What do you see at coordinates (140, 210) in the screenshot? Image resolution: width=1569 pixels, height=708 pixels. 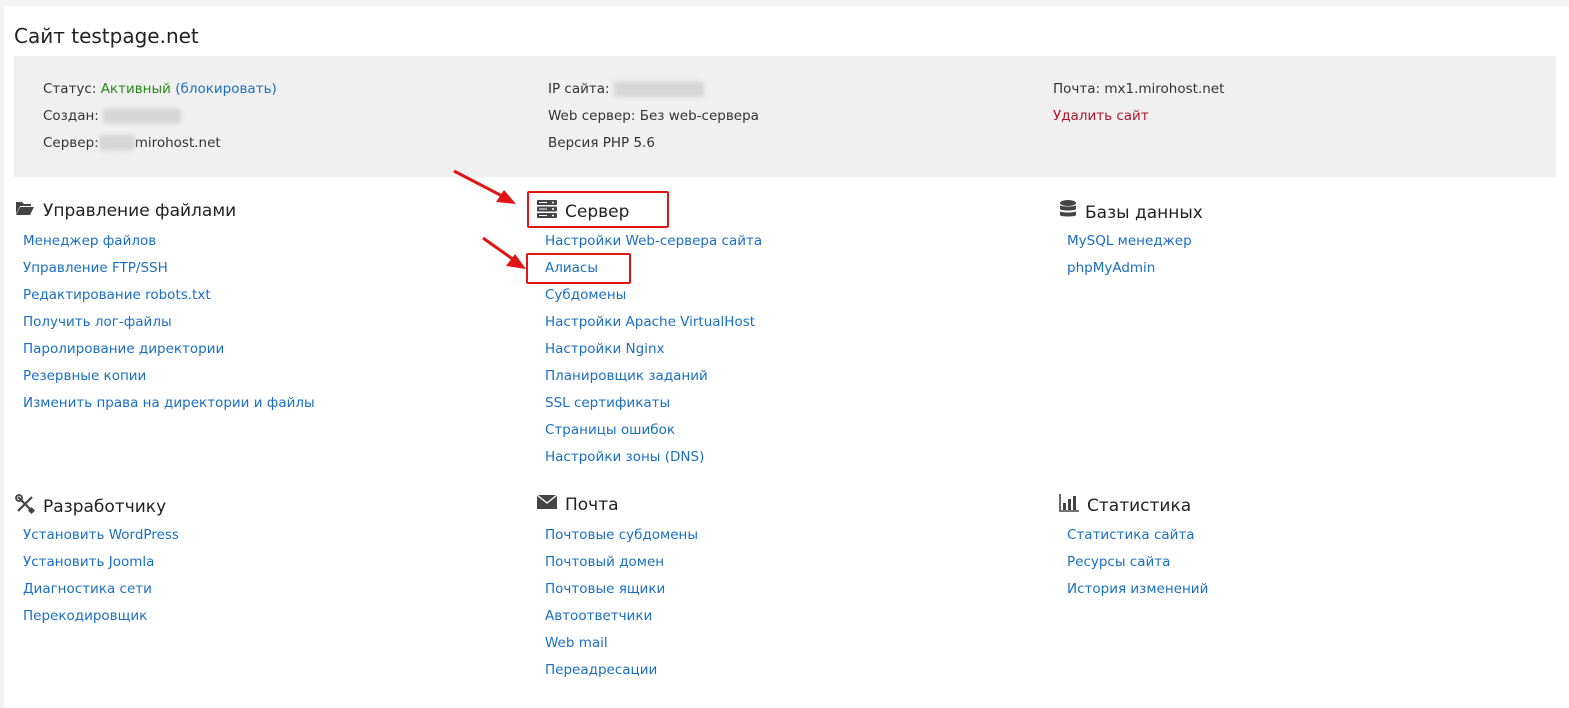 I see `section-files-label: Управление файлами` at bounding box center [140, 210].